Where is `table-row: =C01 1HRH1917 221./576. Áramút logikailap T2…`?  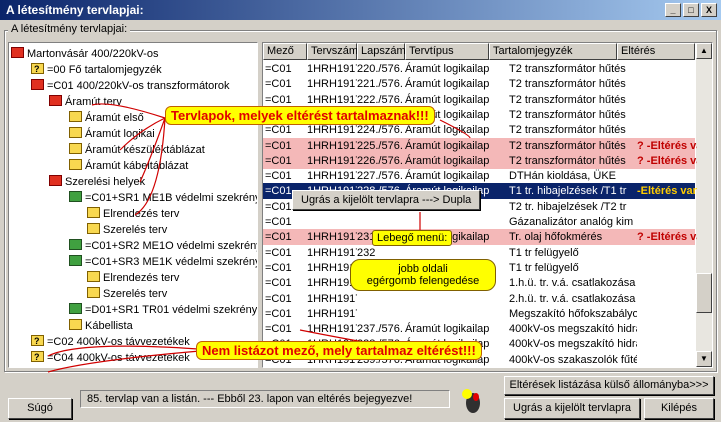 table-row: =C01 1HRH1917 221./576. Áramút logikailap T2… is located at coordinates (479, 84).